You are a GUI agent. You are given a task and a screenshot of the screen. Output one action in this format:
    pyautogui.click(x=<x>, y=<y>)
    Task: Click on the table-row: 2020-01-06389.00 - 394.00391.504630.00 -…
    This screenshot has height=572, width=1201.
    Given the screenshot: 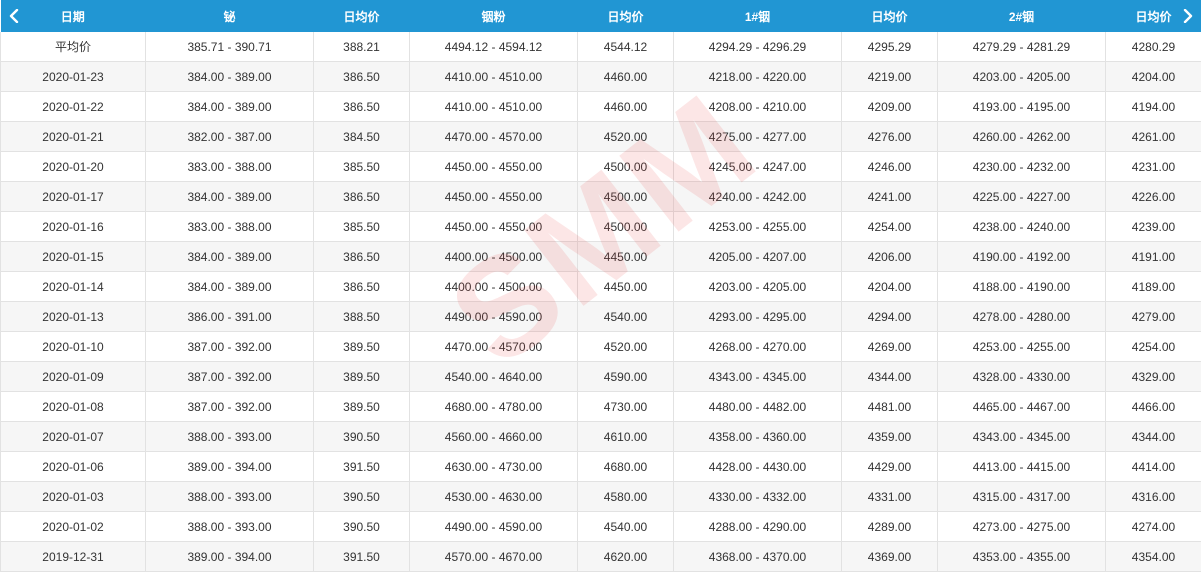 What is the action you would take?
    pyautogui.click(x=601, y=467)
    